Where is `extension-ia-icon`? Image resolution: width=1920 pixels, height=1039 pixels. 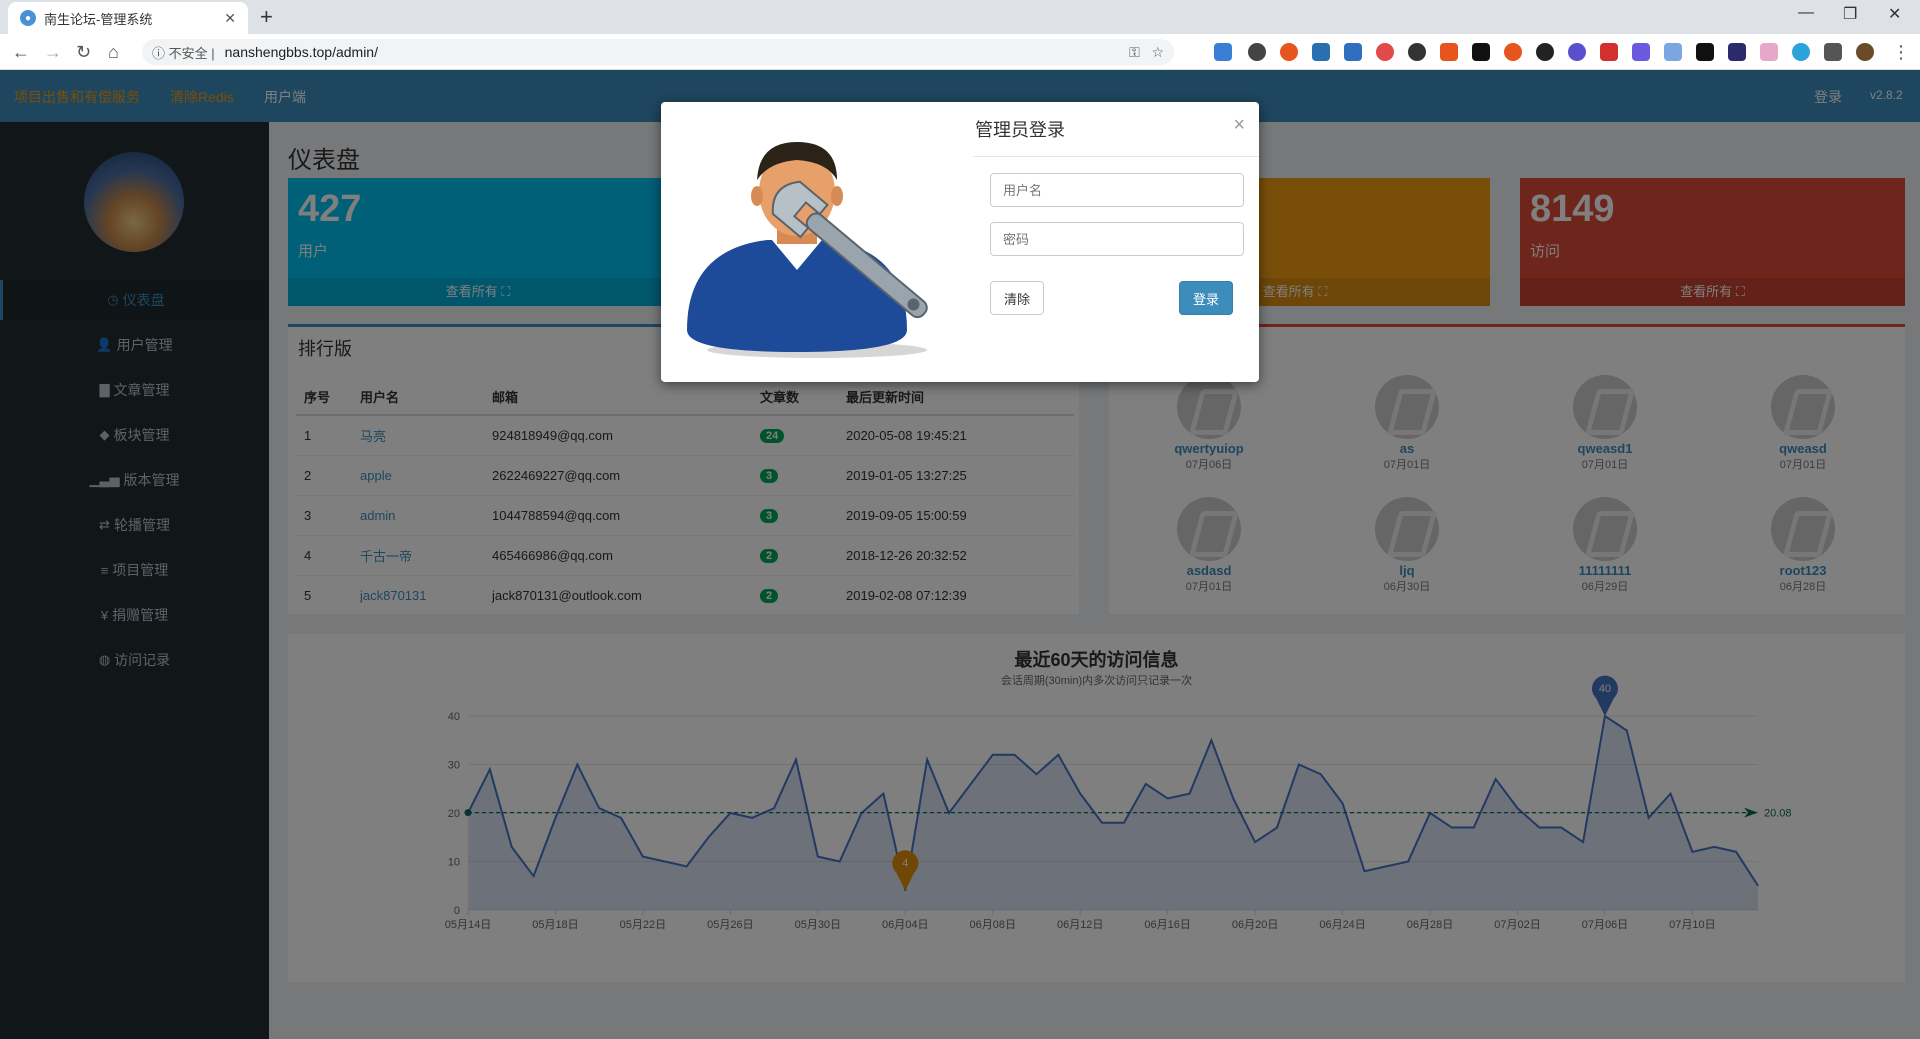
extension-ia-icon is located at coordinates (1737, 52).